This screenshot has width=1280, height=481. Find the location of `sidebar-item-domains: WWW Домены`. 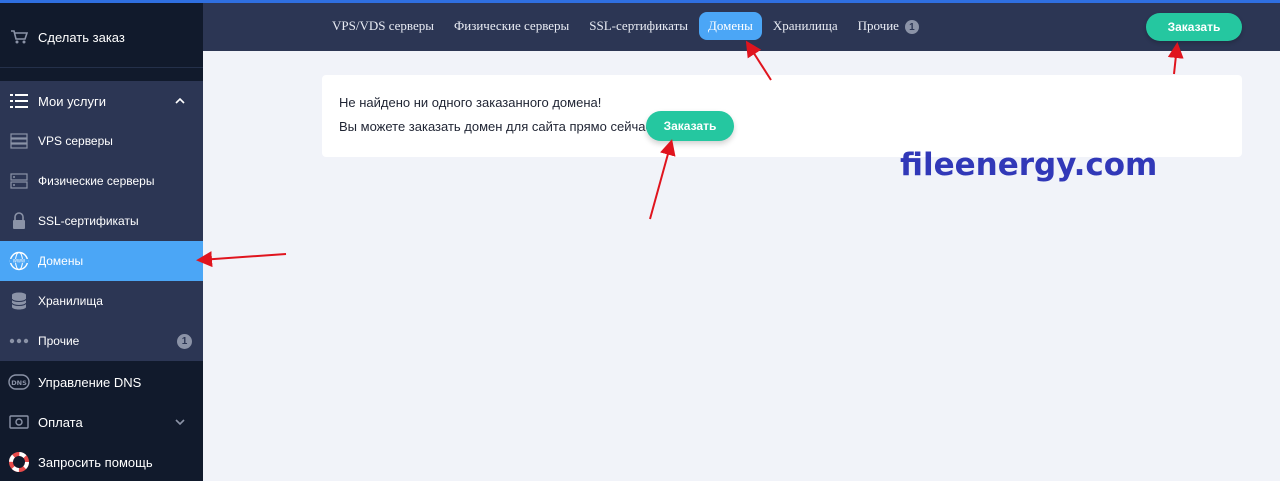

sidebar-item-domains: WWW Домены is located at coordinates (101, 261).